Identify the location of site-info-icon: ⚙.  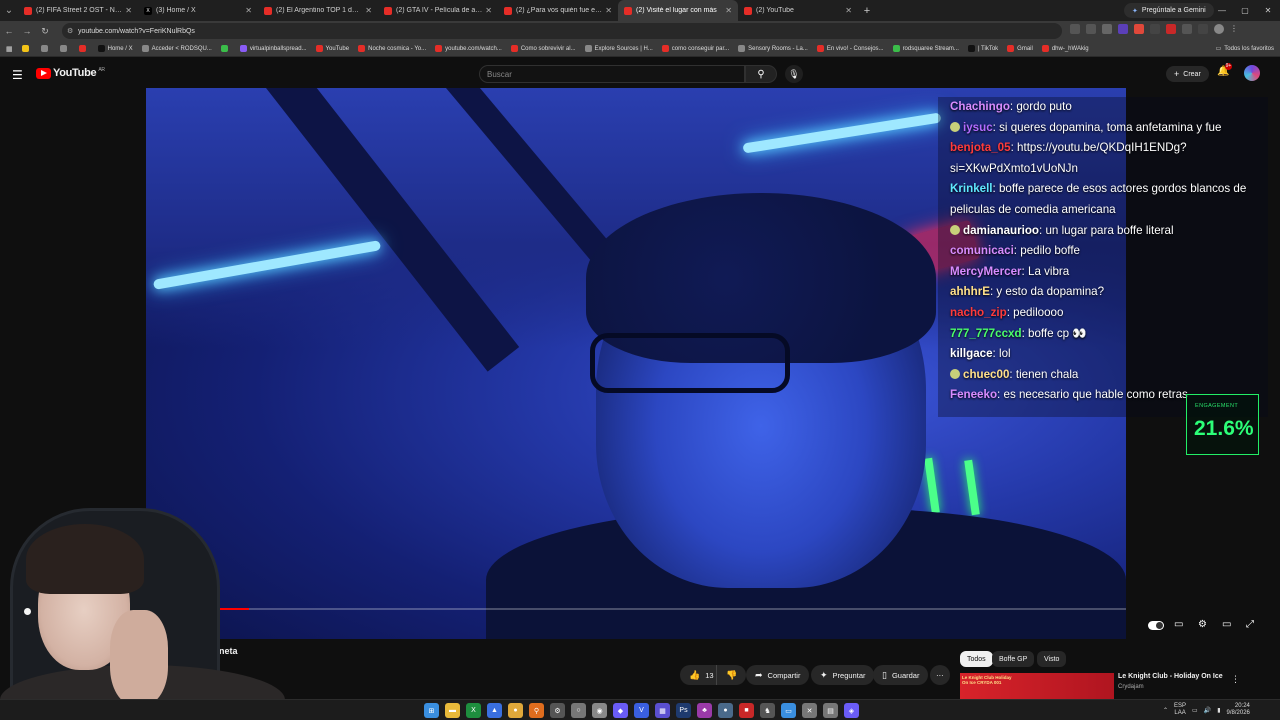
(70, 31).